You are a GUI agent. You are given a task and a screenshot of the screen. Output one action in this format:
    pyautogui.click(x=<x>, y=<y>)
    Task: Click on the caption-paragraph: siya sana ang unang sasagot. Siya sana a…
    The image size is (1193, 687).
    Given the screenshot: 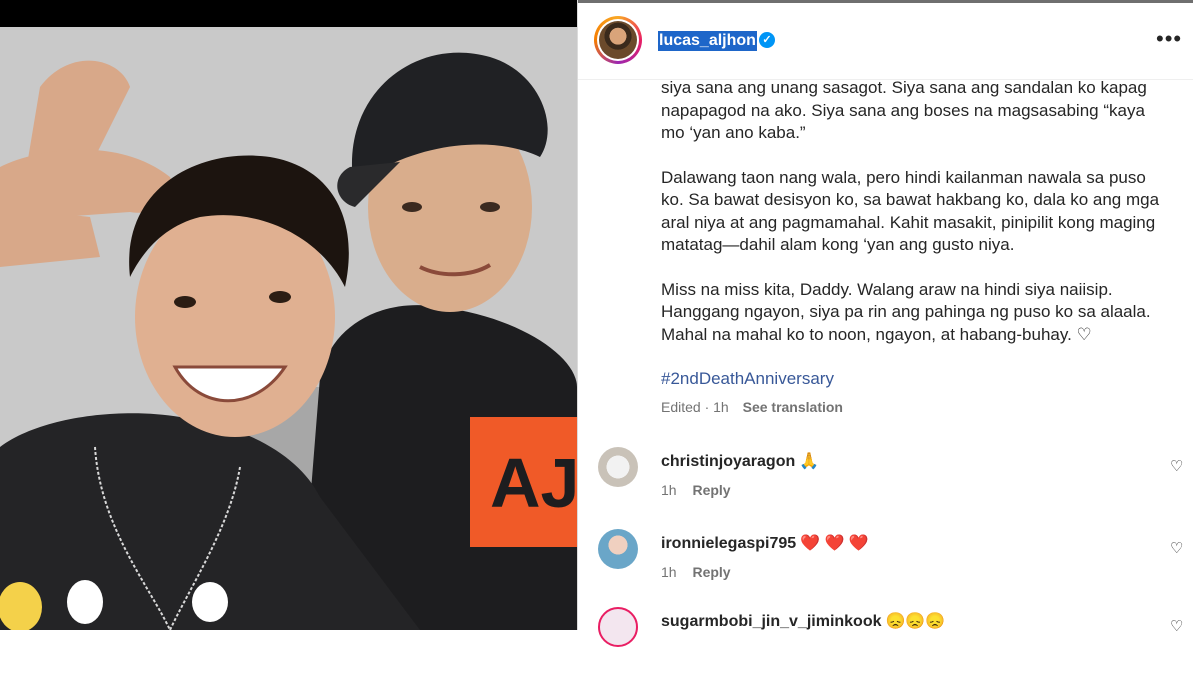 What is the action you would take?
    pyautogui.click(x=904, y=110)
    